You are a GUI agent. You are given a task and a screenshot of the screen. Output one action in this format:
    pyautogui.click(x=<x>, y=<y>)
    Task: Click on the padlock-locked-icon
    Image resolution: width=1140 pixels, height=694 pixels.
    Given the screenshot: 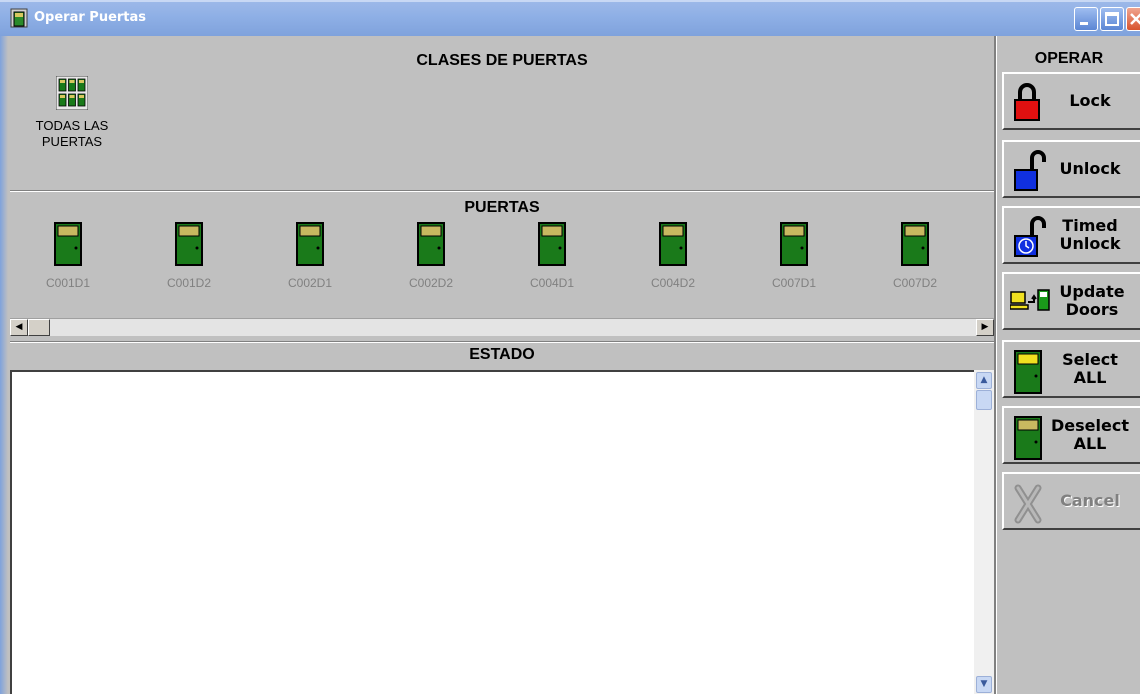 What is the action you would take?
    pyautogui.click(x=1027, y=102)
    